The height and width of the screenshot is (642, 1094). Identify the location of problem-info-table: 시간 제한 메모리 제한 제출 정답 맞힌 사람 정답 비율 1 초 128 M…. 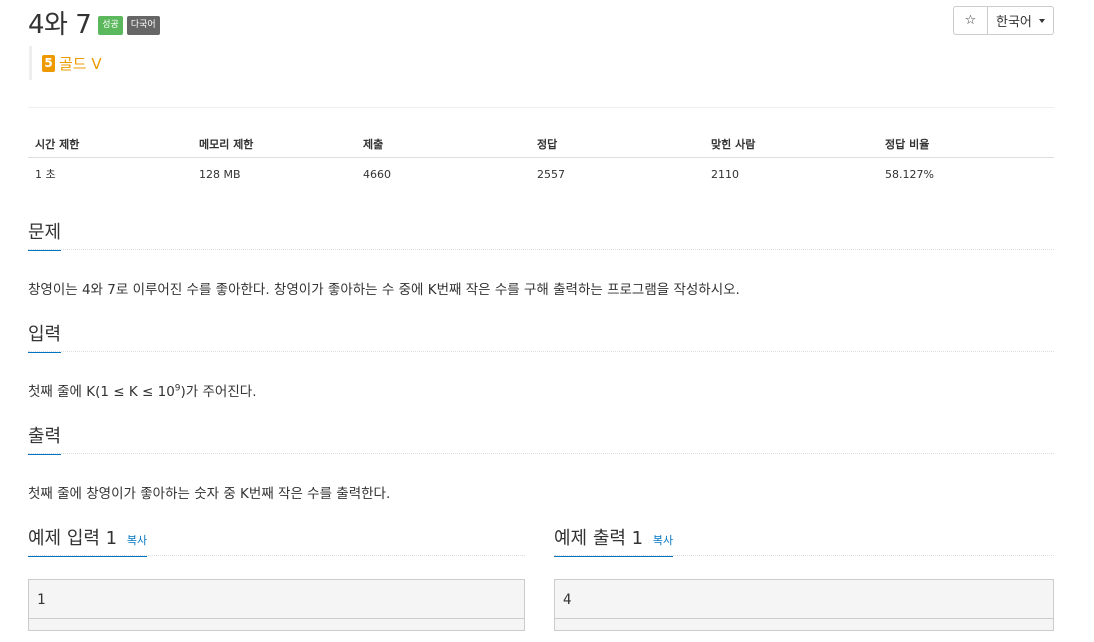
(541, 160).